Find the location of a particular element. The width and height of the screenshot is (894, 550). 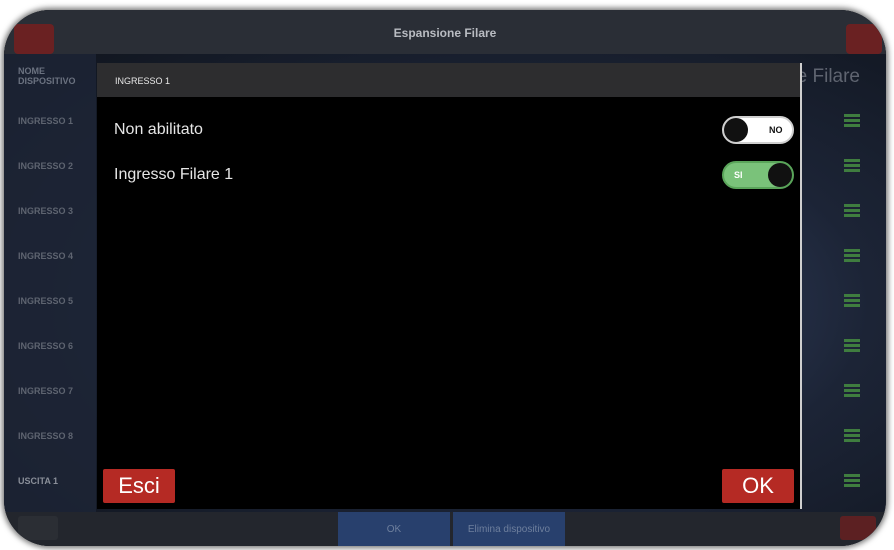

option-label: Non abilitato is located at coordinates (158, 129).